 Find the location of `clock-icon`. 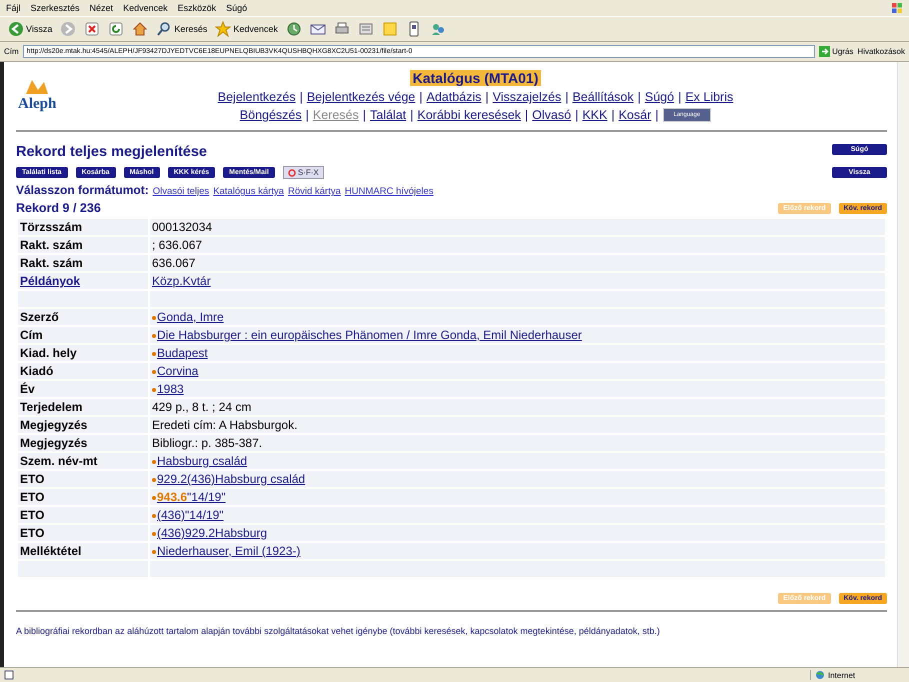

clock-icon is located at coordinates (294, 29).